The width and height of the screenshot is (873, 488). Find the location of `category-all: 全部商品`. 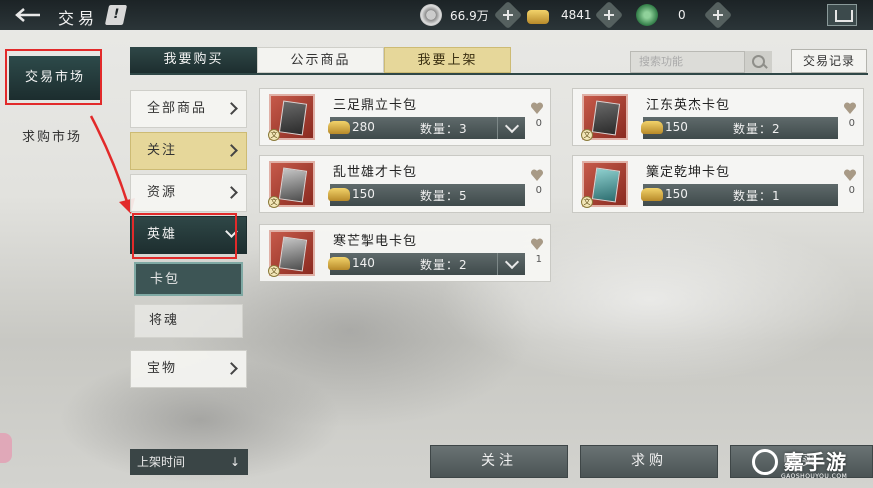

category-all: 全部商品 is located at coordinates (188, 109).